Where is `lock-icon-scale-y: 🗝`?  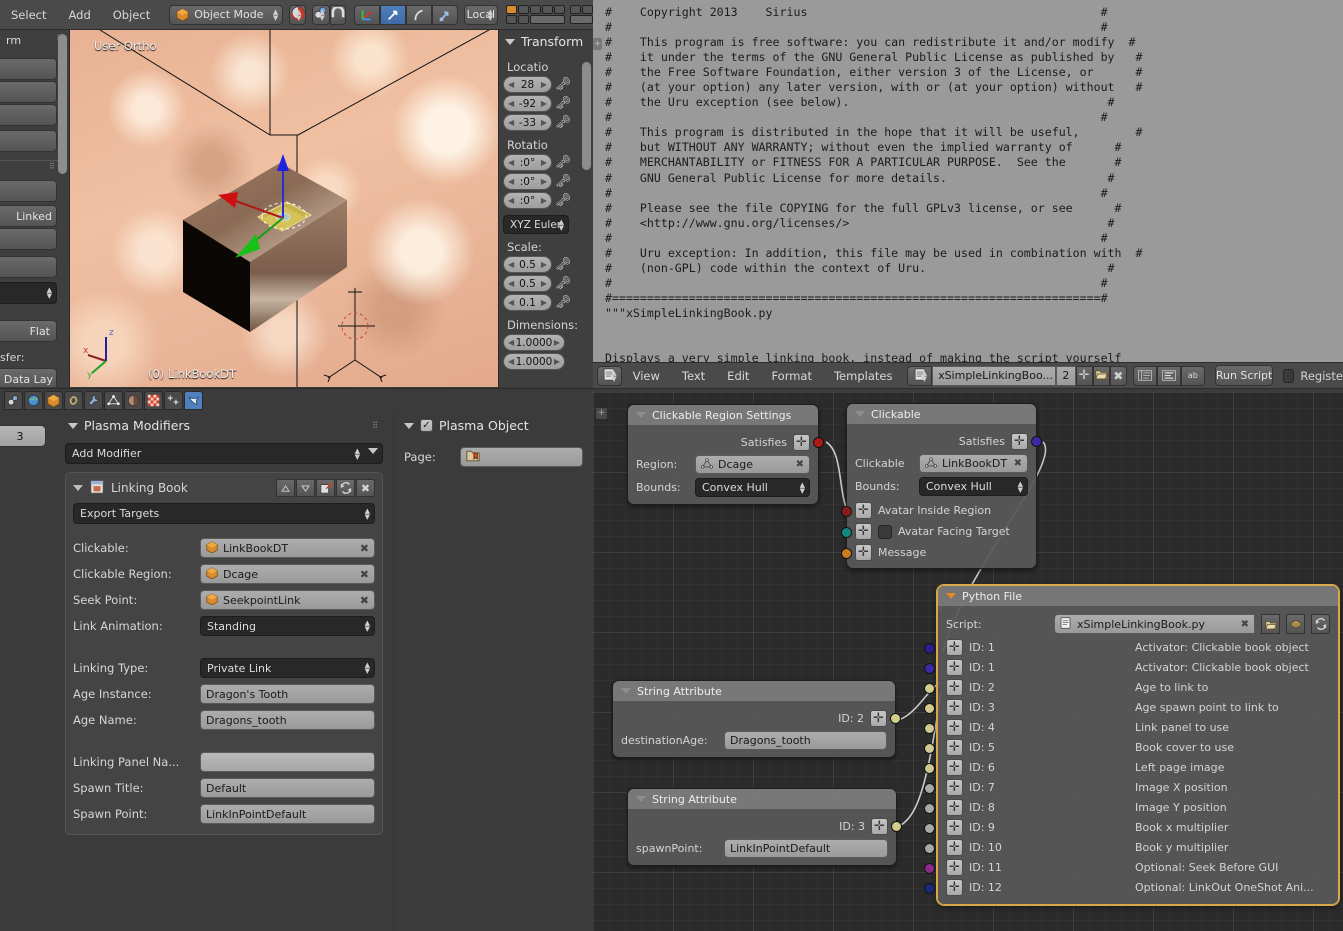 lock-icon-scale-y: 🗝 is located at coordinates (563, 283).